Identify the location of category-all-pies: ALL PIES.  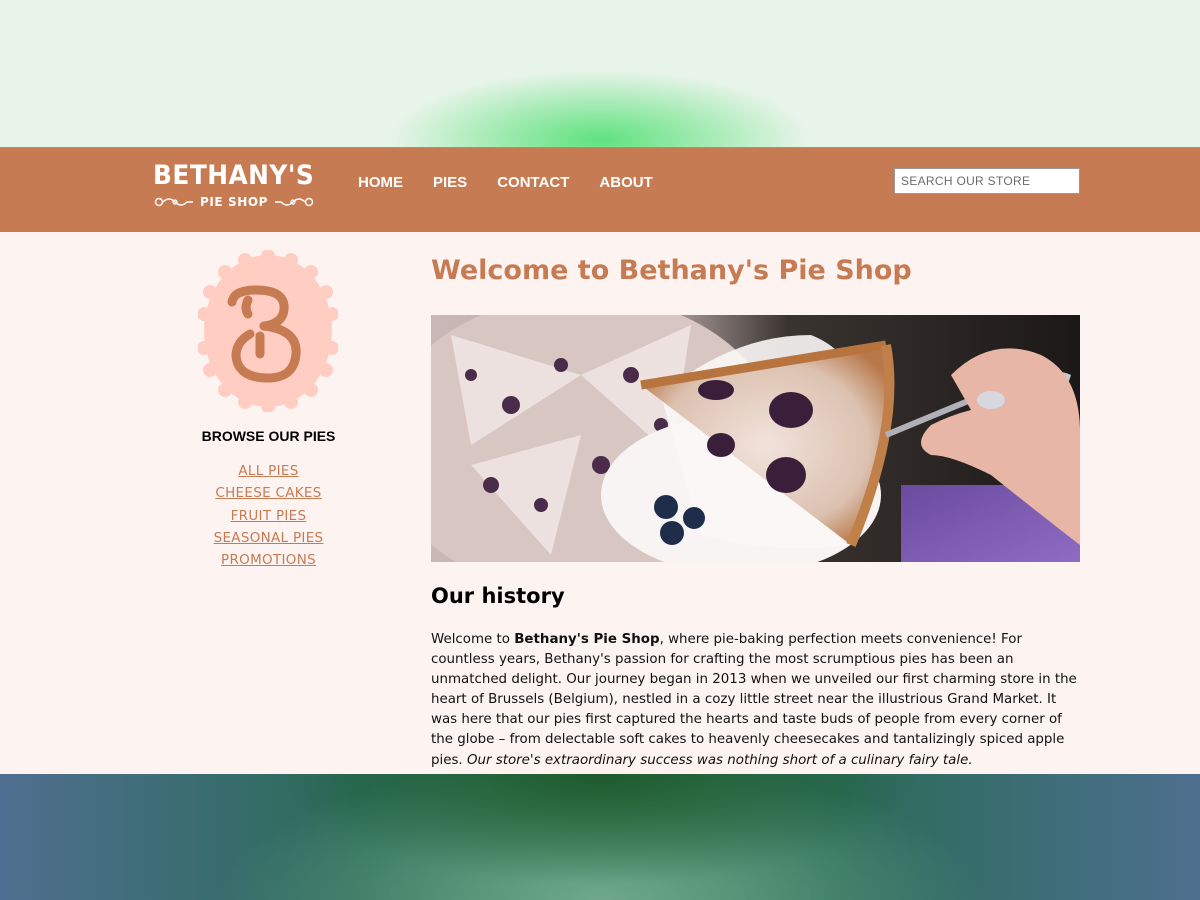
(268, 471).